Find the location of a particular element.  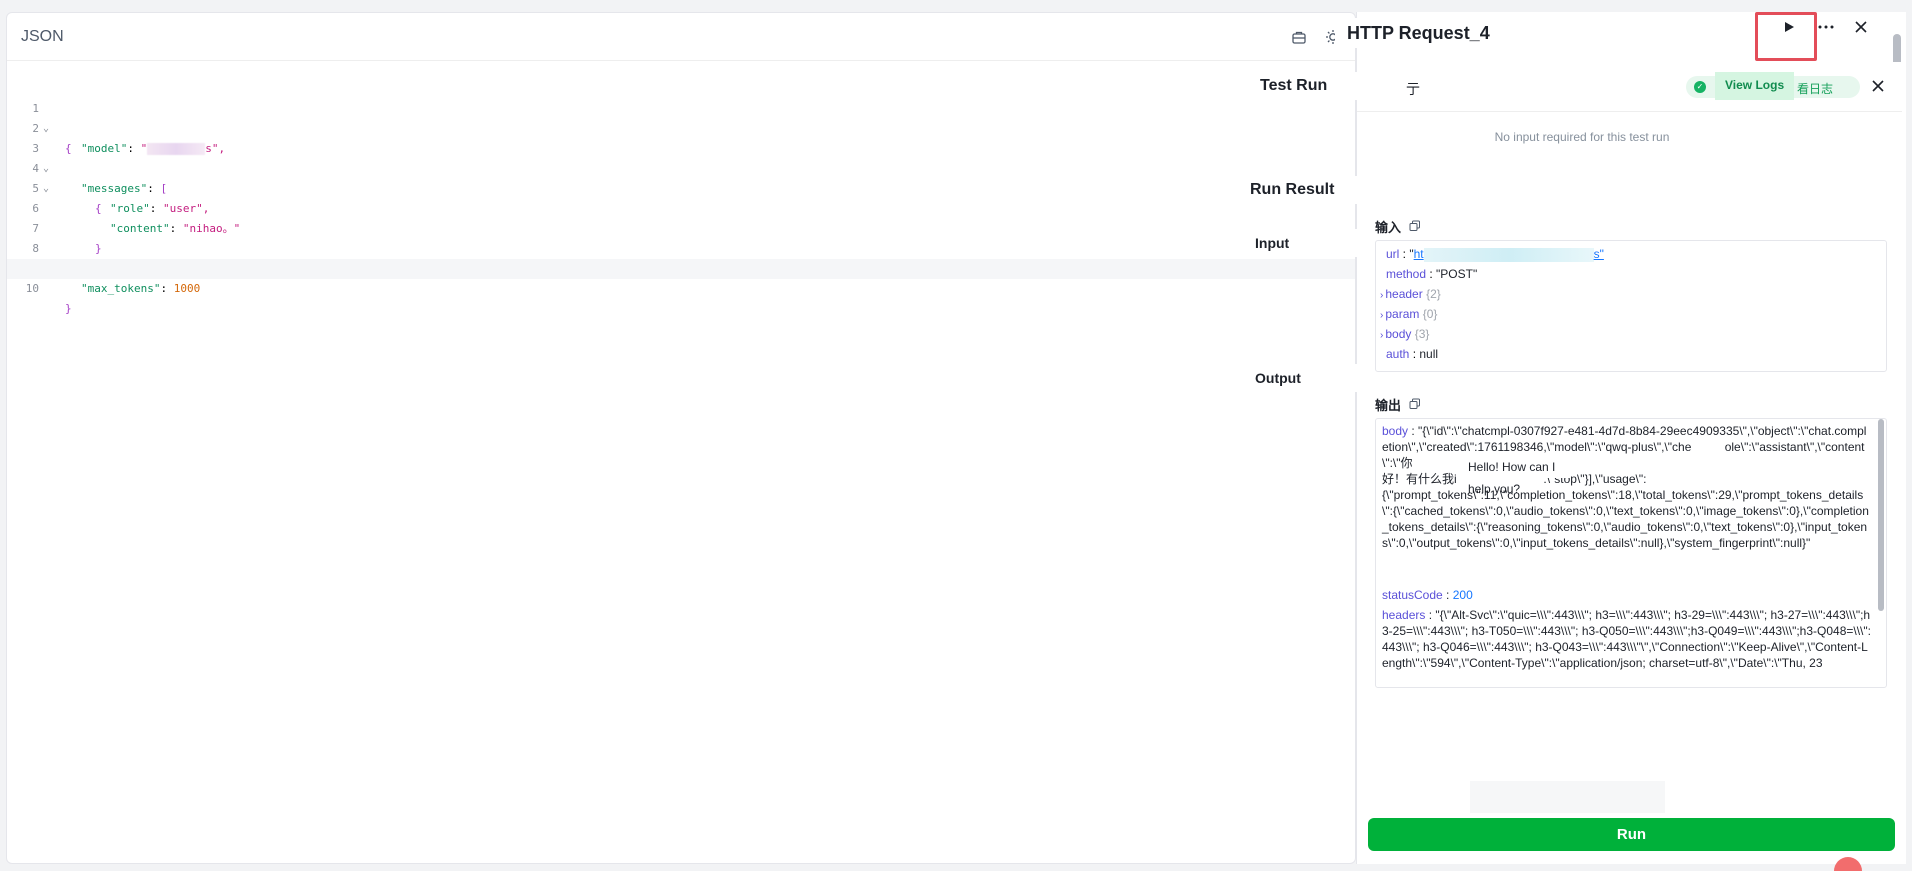

code-line: 4 ⌄ { is located at coordinates (681, 177).